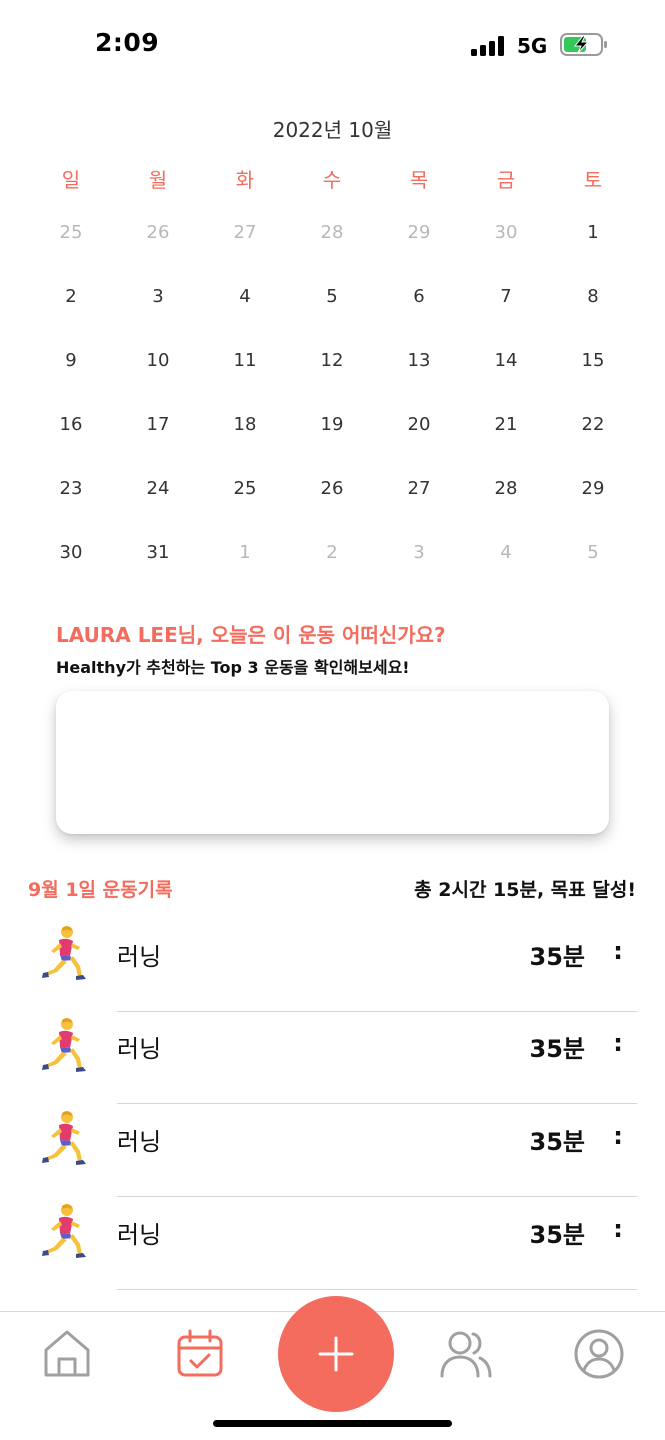 This screenshot has width=665, height=1440. Describe the element at coordinates (332, 45) in the screenshot. I see `status-bar: 2:09 5G` at that location.